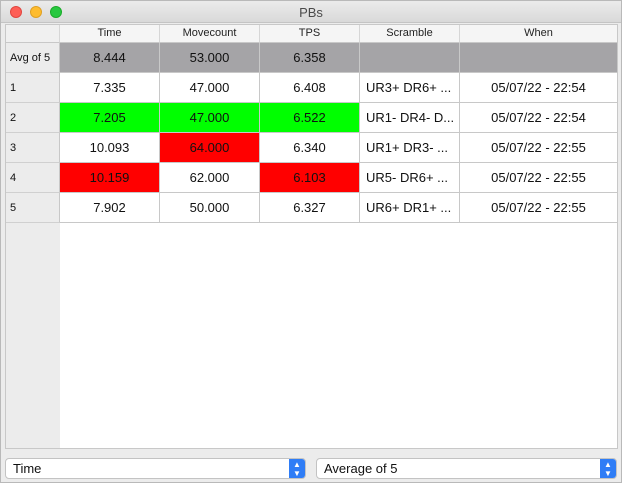 The image size is (622, 483). What do you see at coordinates (310, 118) in the screenshot?
I see `cell-2-tps: 6.522` at bounding box center [310, 118].